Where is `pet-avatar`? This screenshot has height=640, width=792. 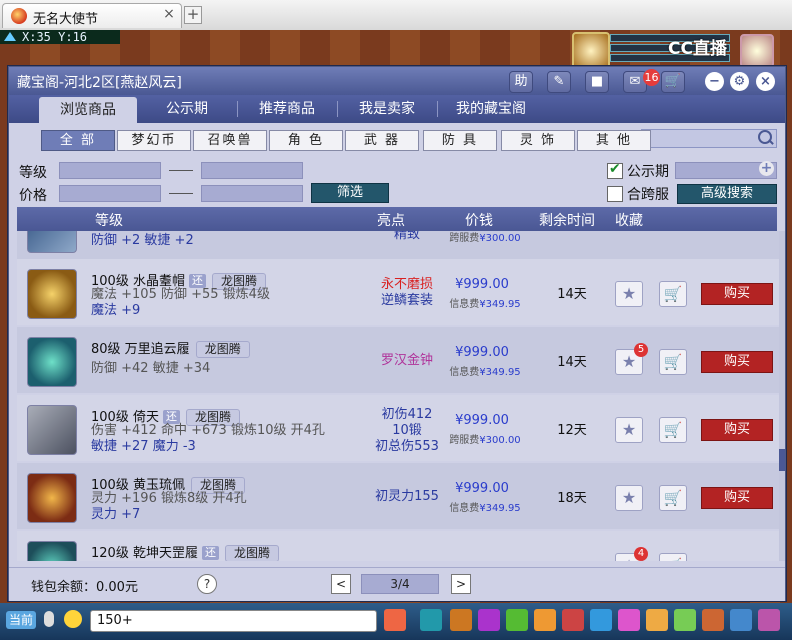
pet-avatar is located at coordinates (757, 51).